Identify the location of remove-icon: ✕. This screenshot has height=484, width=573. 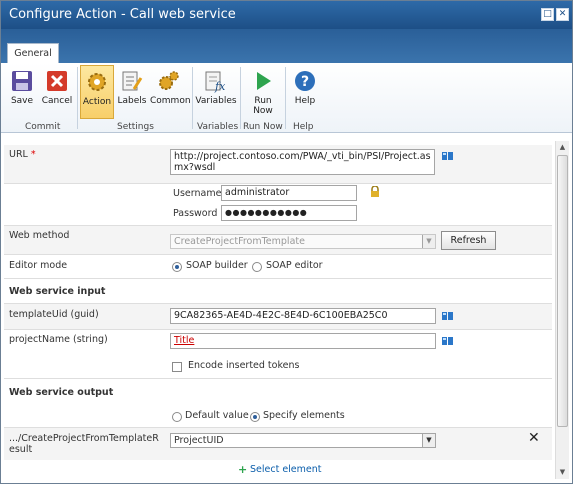
(534, 438).